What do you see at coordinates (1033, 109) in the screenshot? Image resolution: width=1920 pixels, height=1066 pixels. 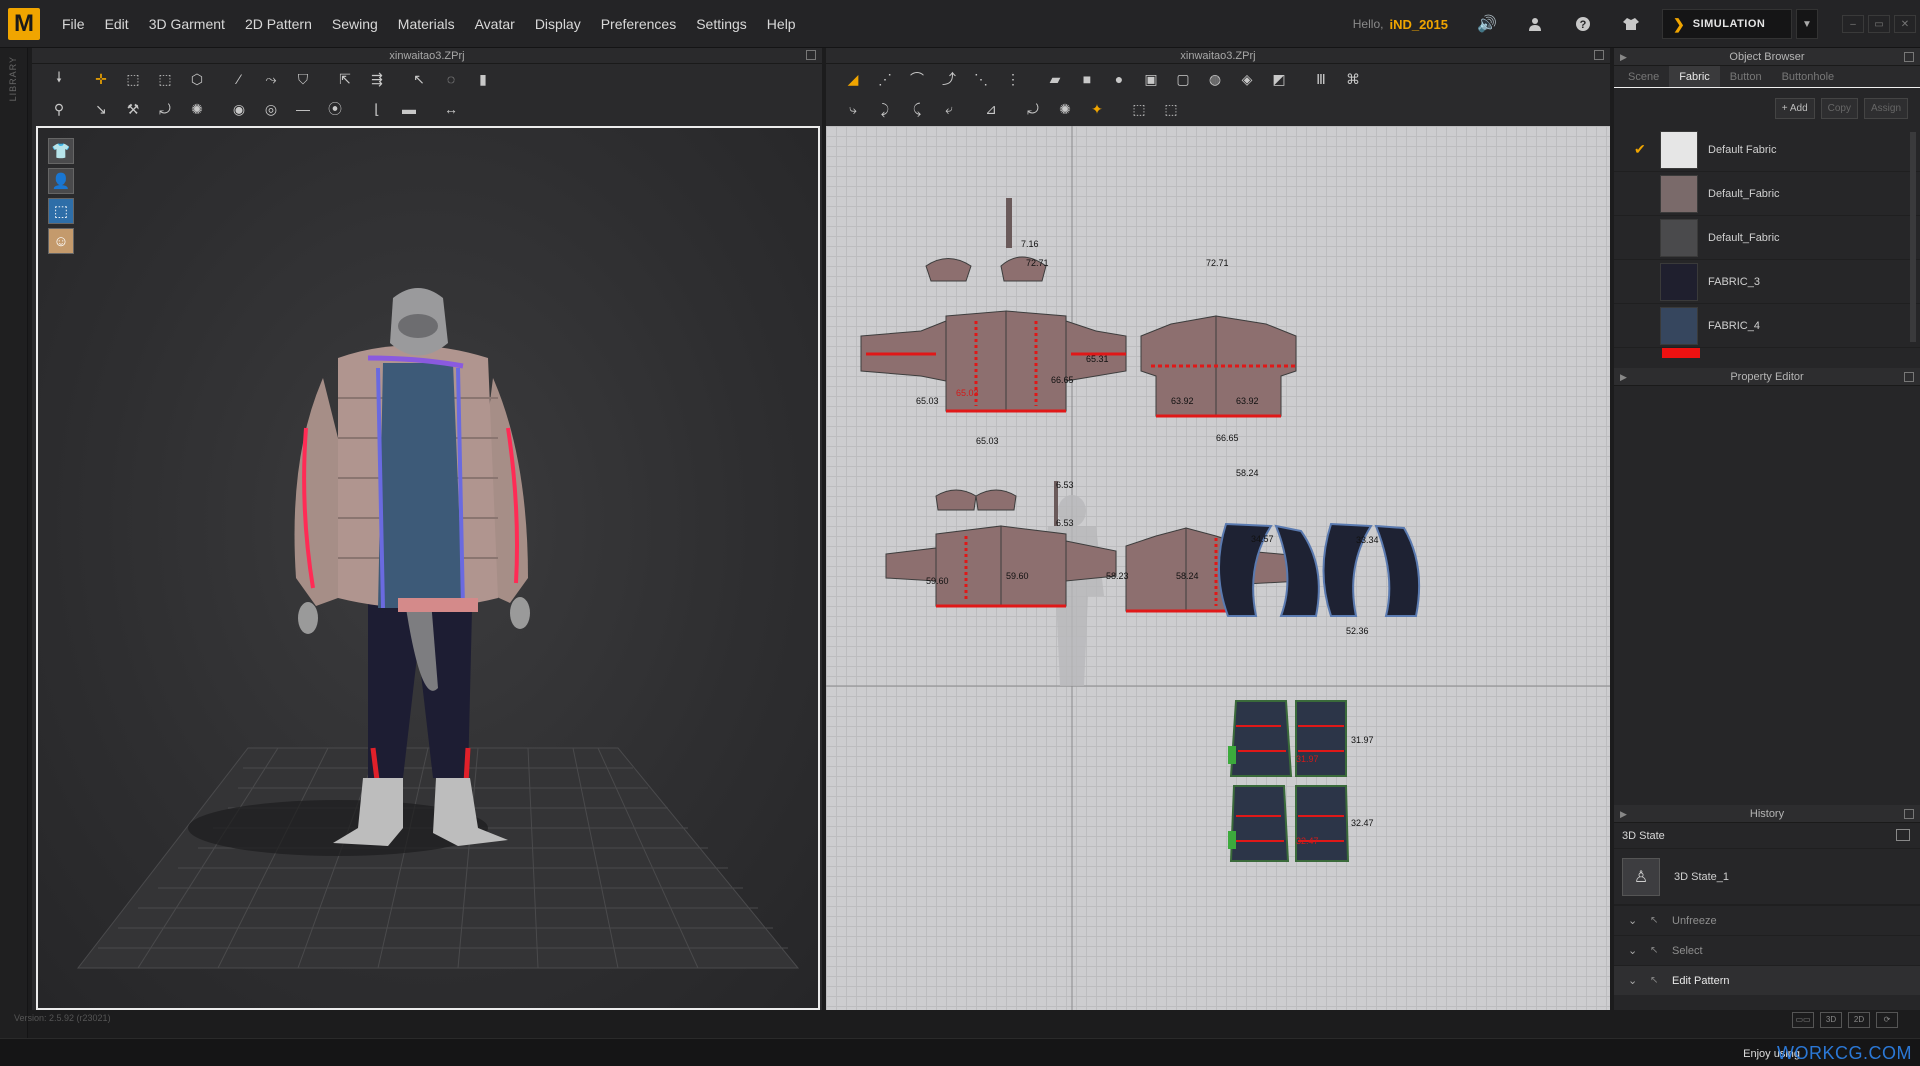 I see `fitting-2d-icon: ⤾` at bounding box center [1033, 109].